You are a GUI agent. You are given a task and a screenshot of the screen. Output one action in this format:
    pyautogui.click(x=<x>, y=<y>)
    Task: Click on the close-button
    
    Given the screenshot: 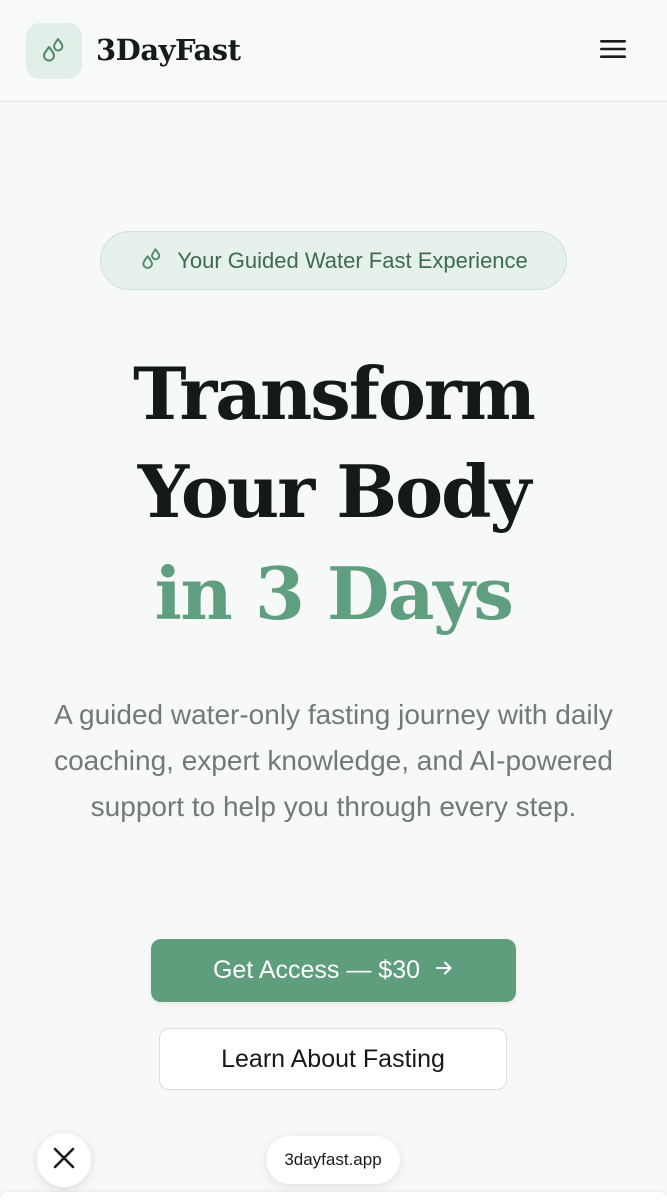 What is the action you would take?
    pyautogui.click(x=64, y=1160)
    